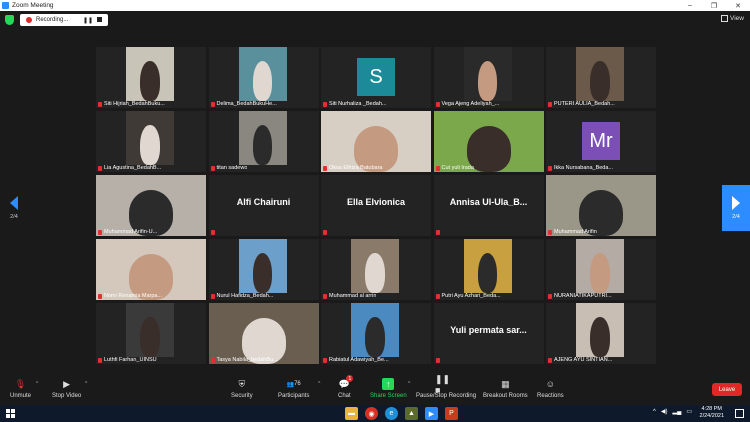 The image size is (750, 422). What do you see at coordinates (391, 413) in the screenshot?
I see `edge-icon: e` at bounding box center [391, 413].